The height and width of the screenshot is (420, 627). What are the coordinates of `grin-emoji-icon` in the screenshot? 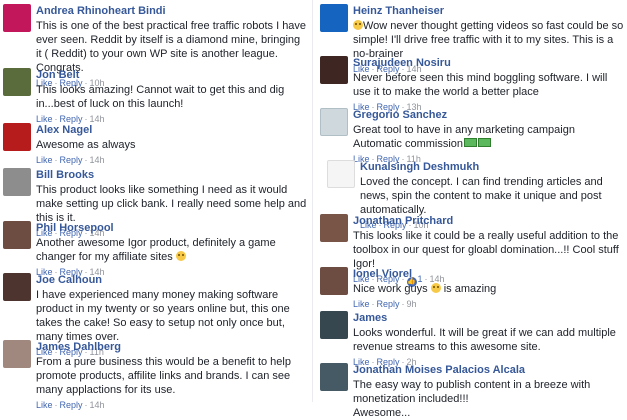 It's located at (358, 25).